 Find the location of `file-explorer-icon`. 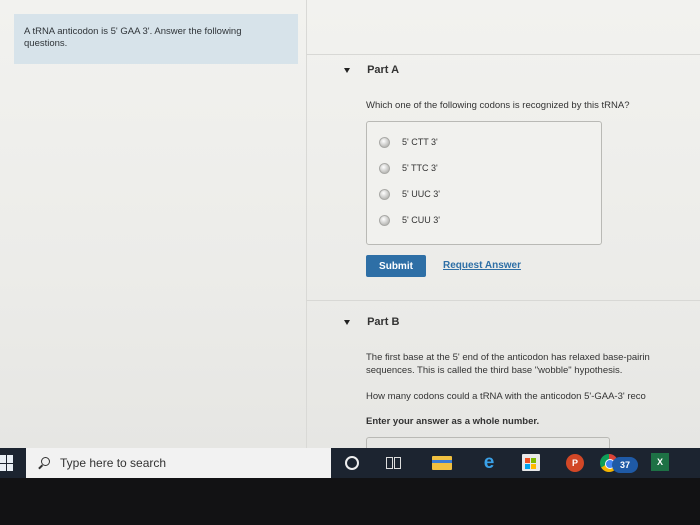

file-explorer-icon is located at coordinates (442, 463).